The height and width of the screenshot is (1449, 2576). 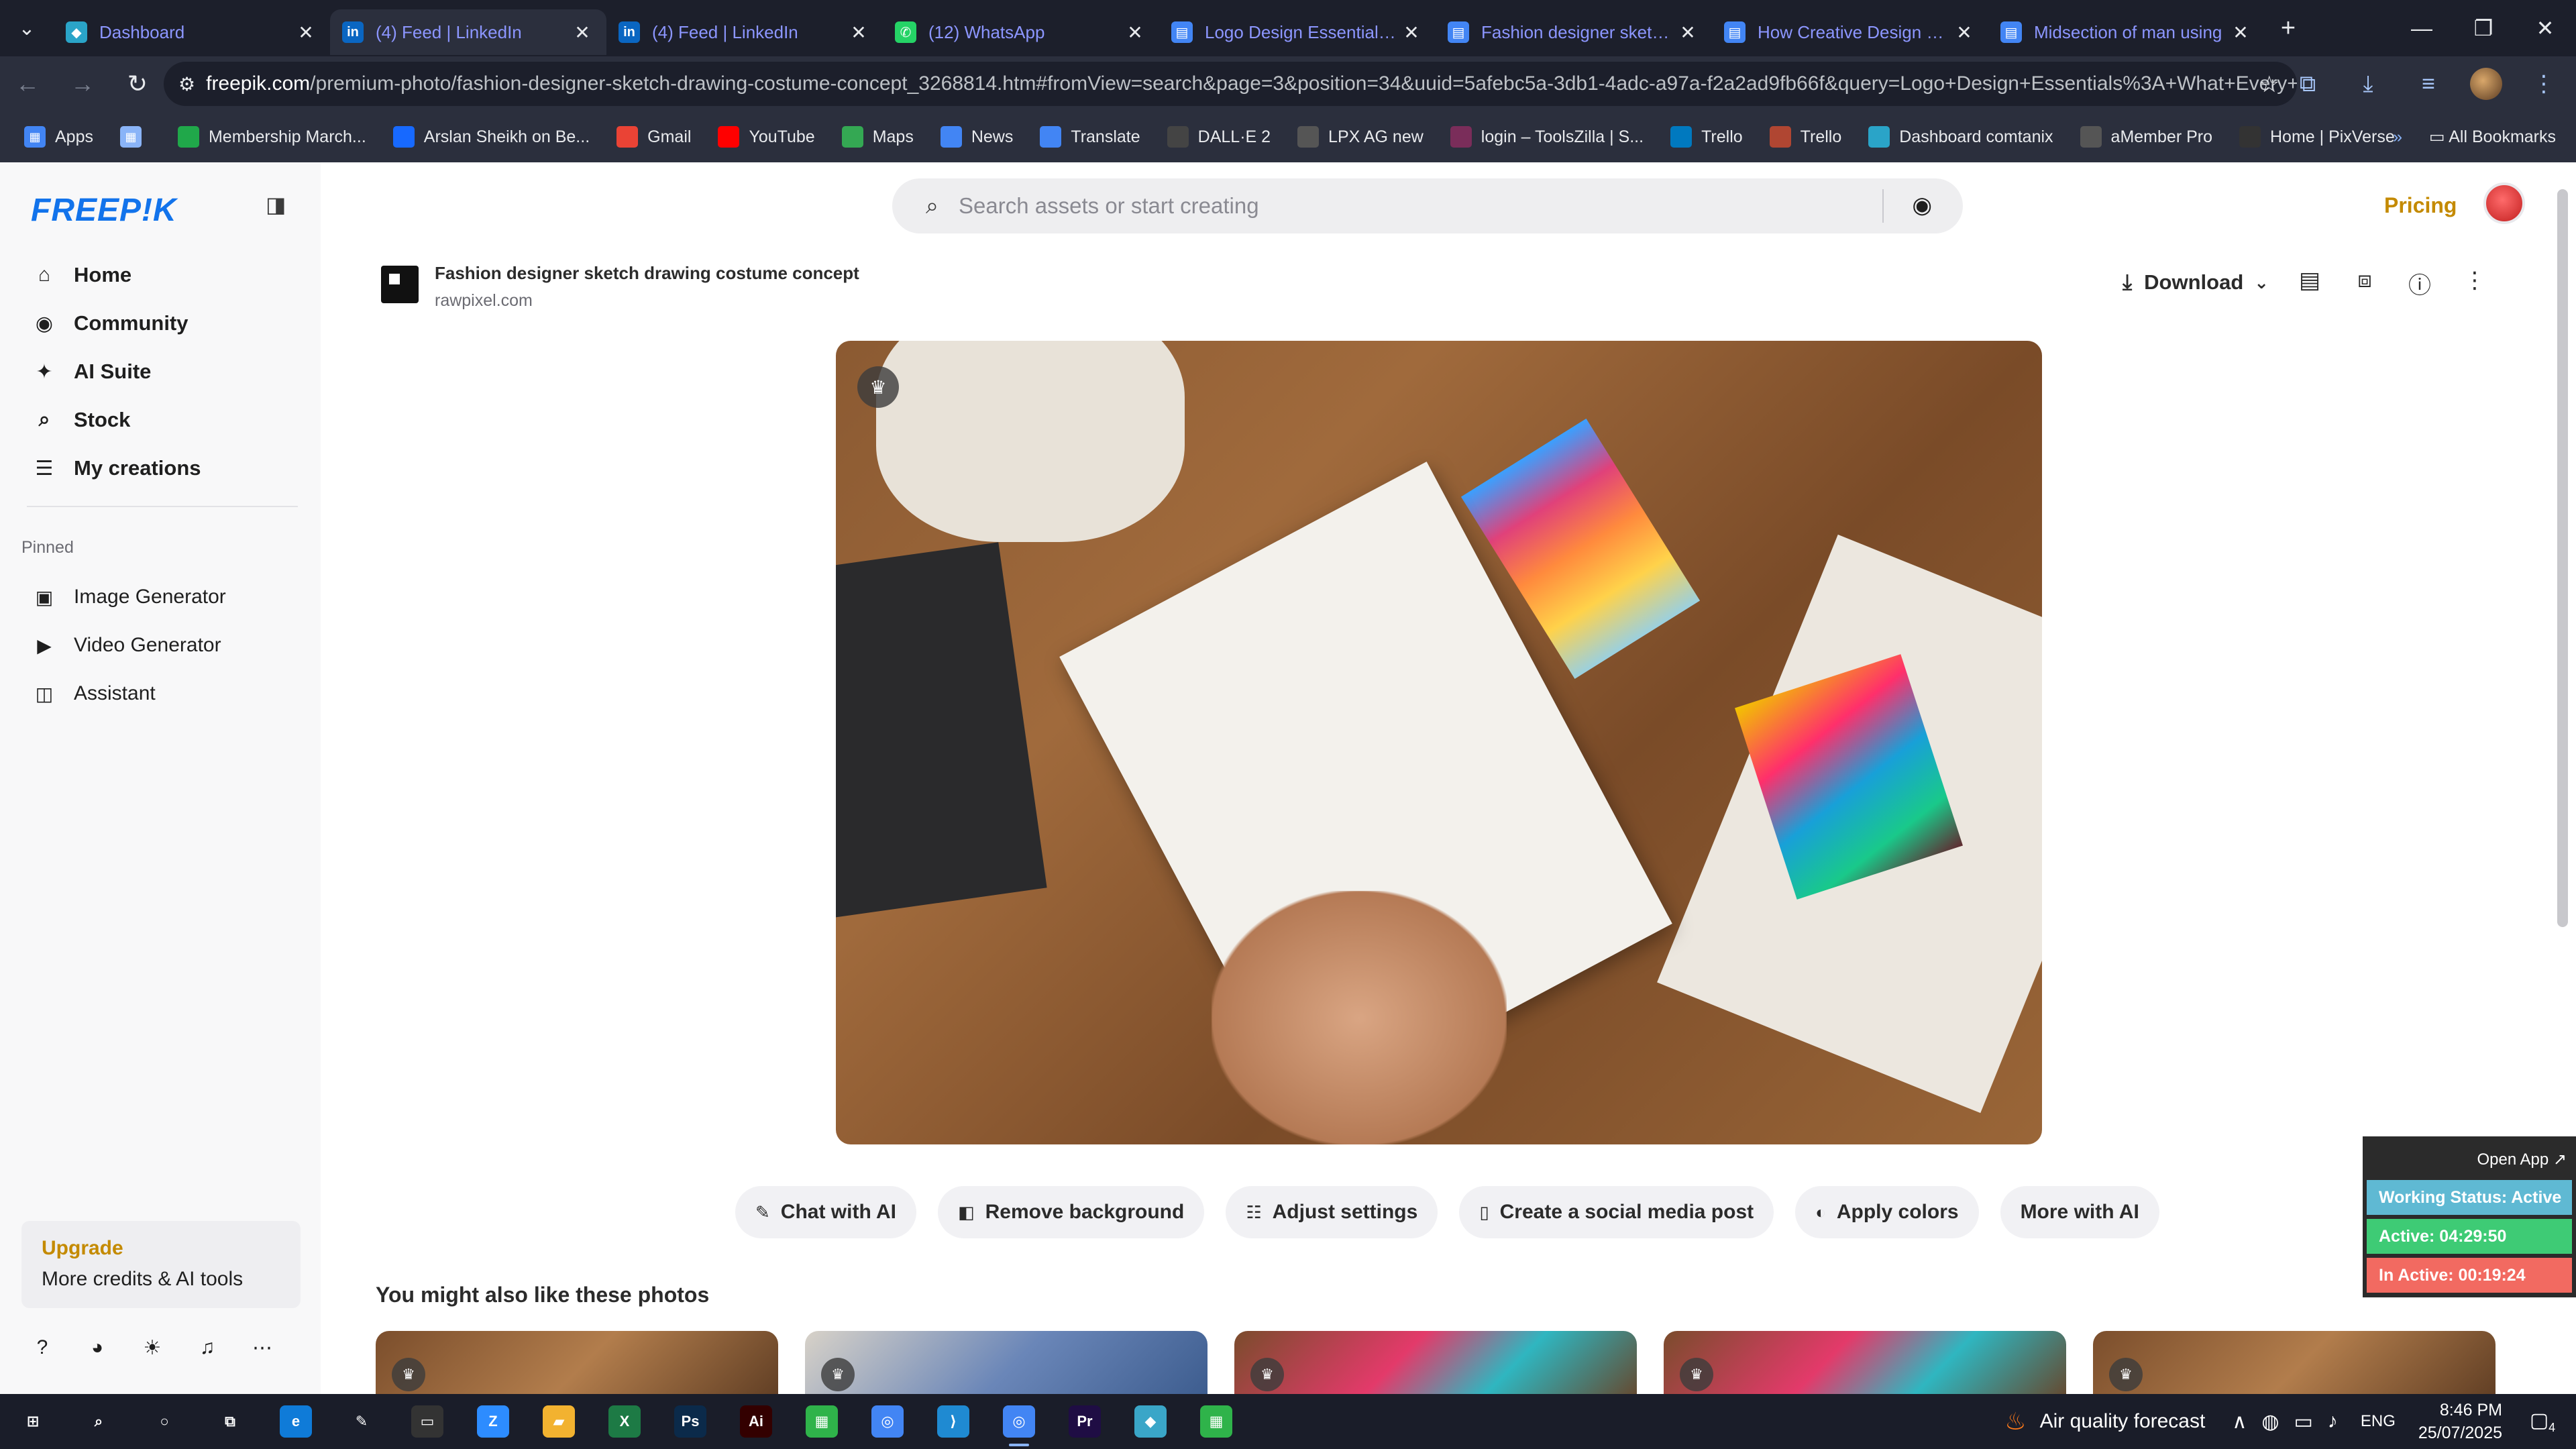 I want to click on tray-app-icon: ◍, so click(x=2270, y=1422).